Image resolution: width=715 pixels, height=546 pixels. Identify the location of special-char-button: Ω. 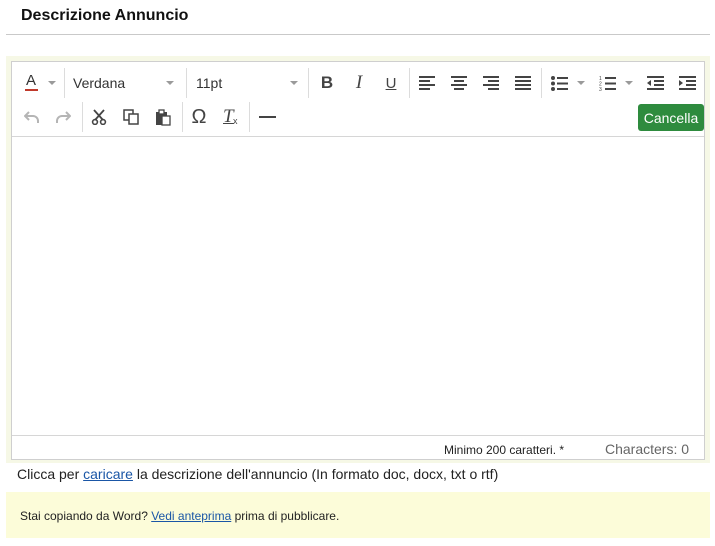
(199, 117).